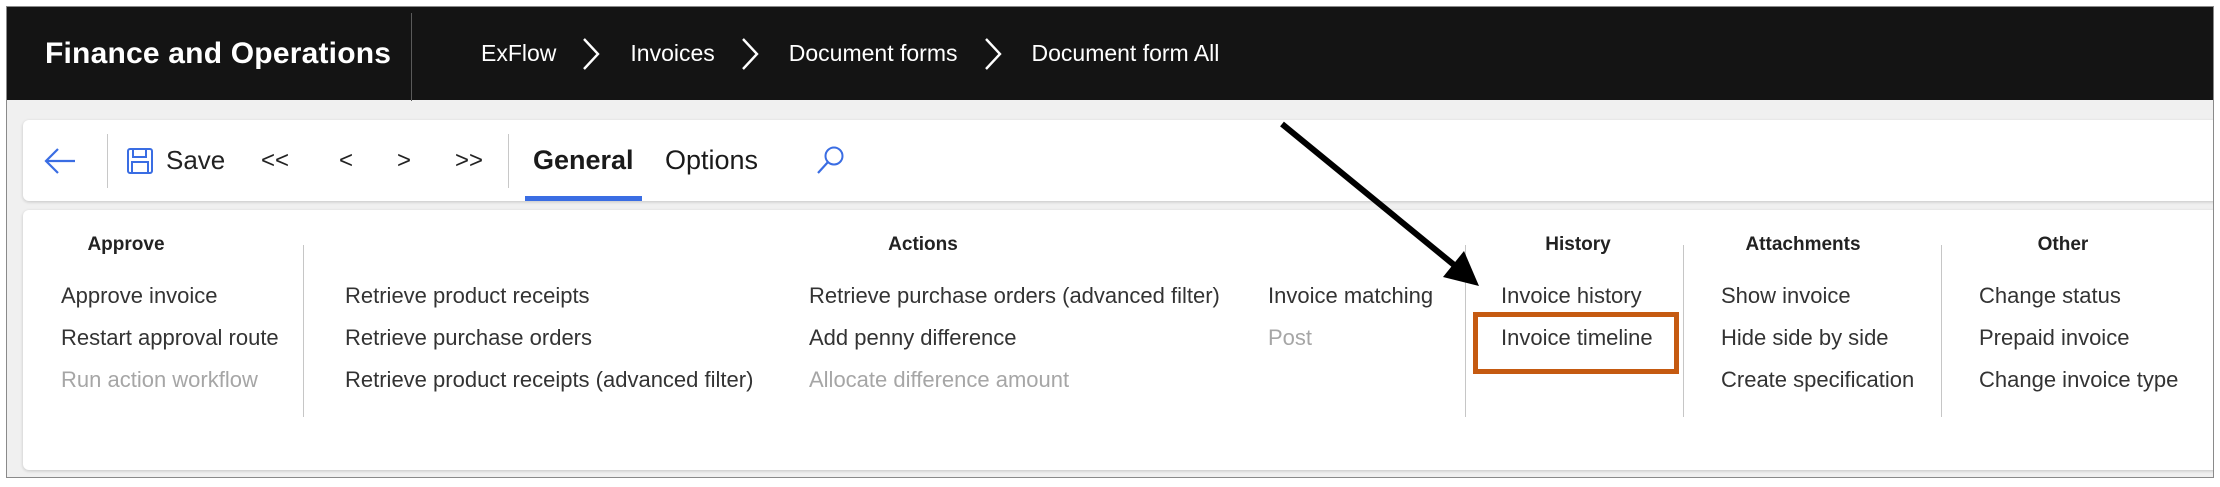 This screenshot has width=2220, height=487. I want to click on previous-record-label: <, so click(346, 160).